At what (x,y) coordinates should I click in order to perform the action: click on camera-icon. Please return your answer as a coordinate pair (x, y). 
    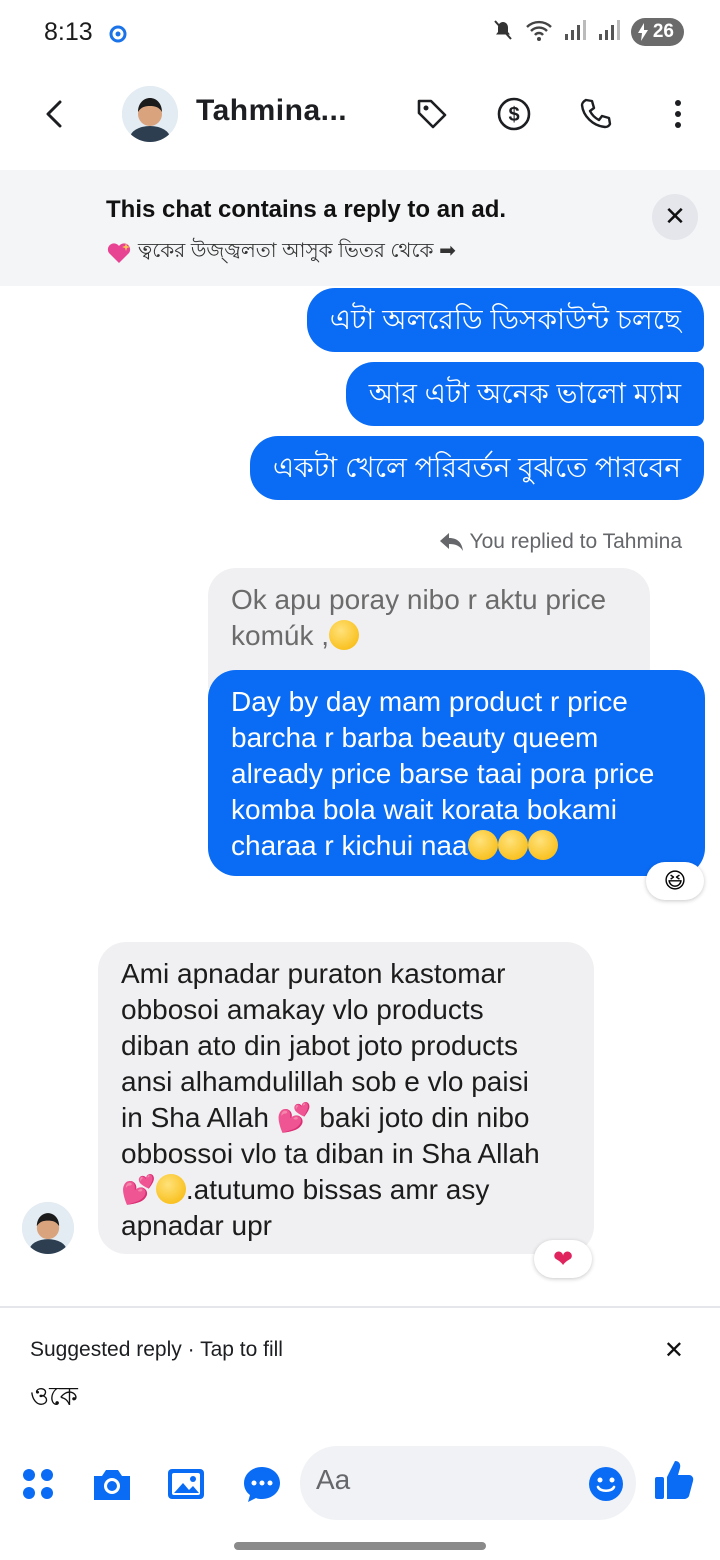
    Looking at the image, I should click on (112, 1485).